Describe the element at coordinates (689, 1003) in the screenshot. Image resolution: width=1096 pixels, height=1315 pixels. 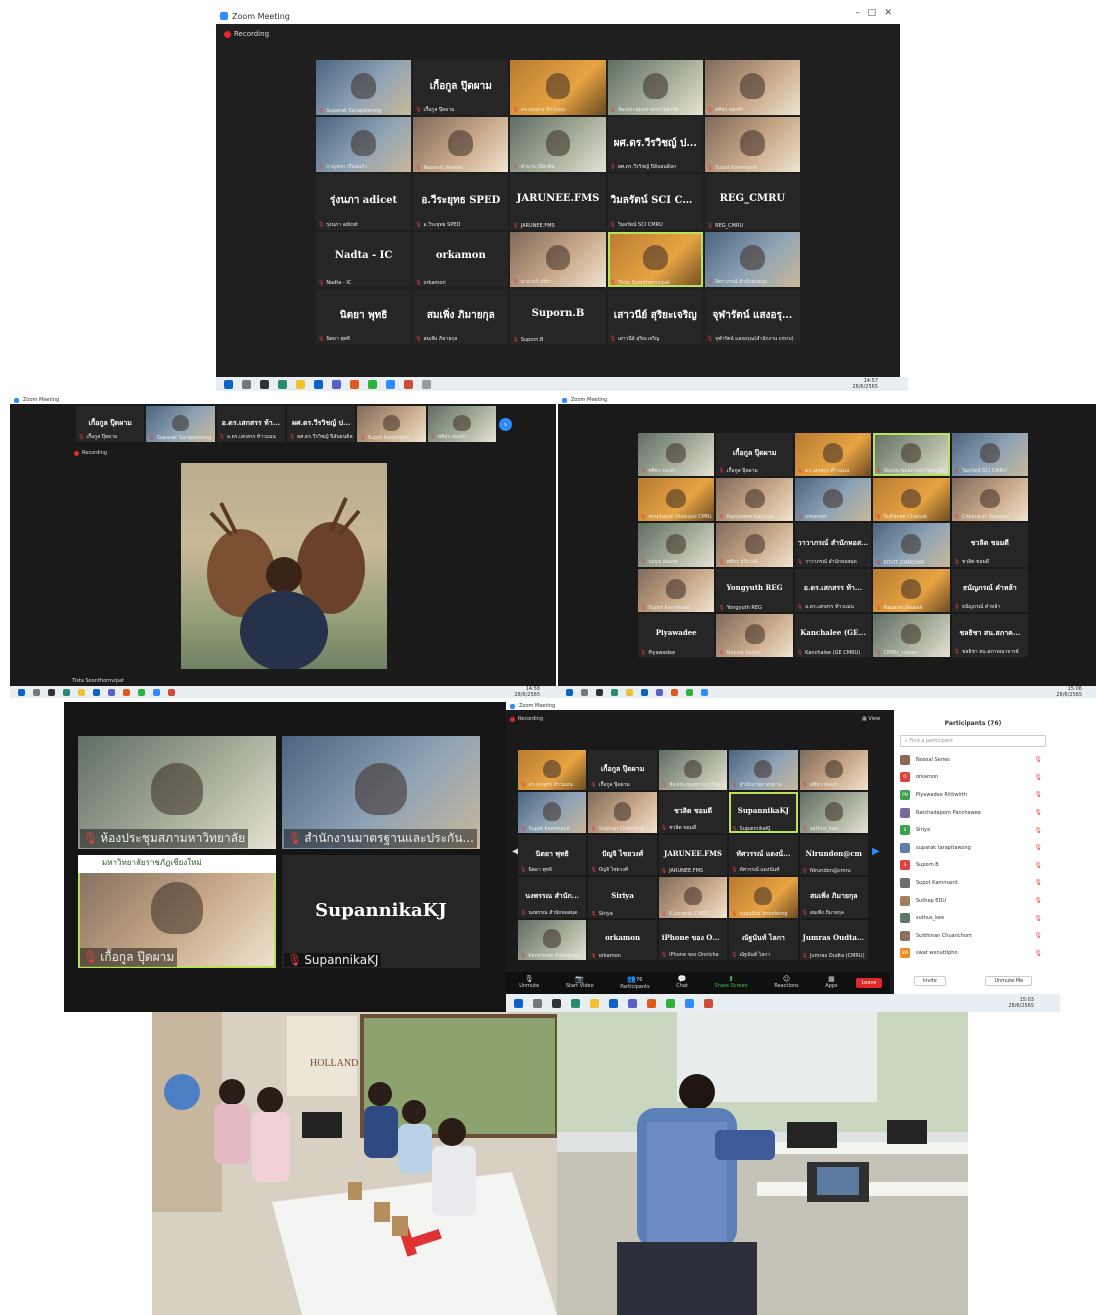
I see `zoom-app-icon` at that location.